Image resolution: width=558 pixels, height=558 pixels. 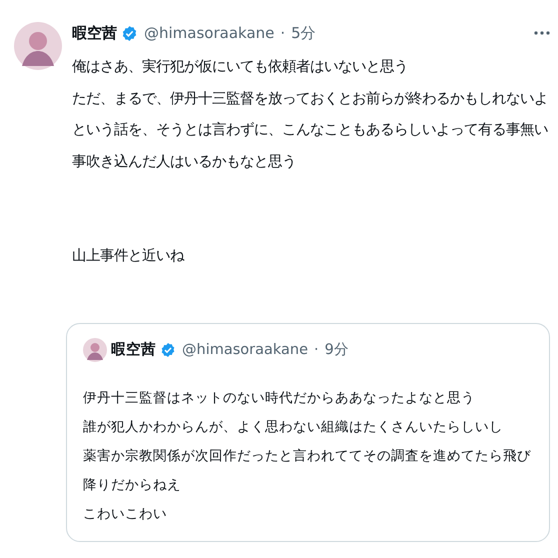 I want to click on more-options-icon, so click(x=542, y=33).